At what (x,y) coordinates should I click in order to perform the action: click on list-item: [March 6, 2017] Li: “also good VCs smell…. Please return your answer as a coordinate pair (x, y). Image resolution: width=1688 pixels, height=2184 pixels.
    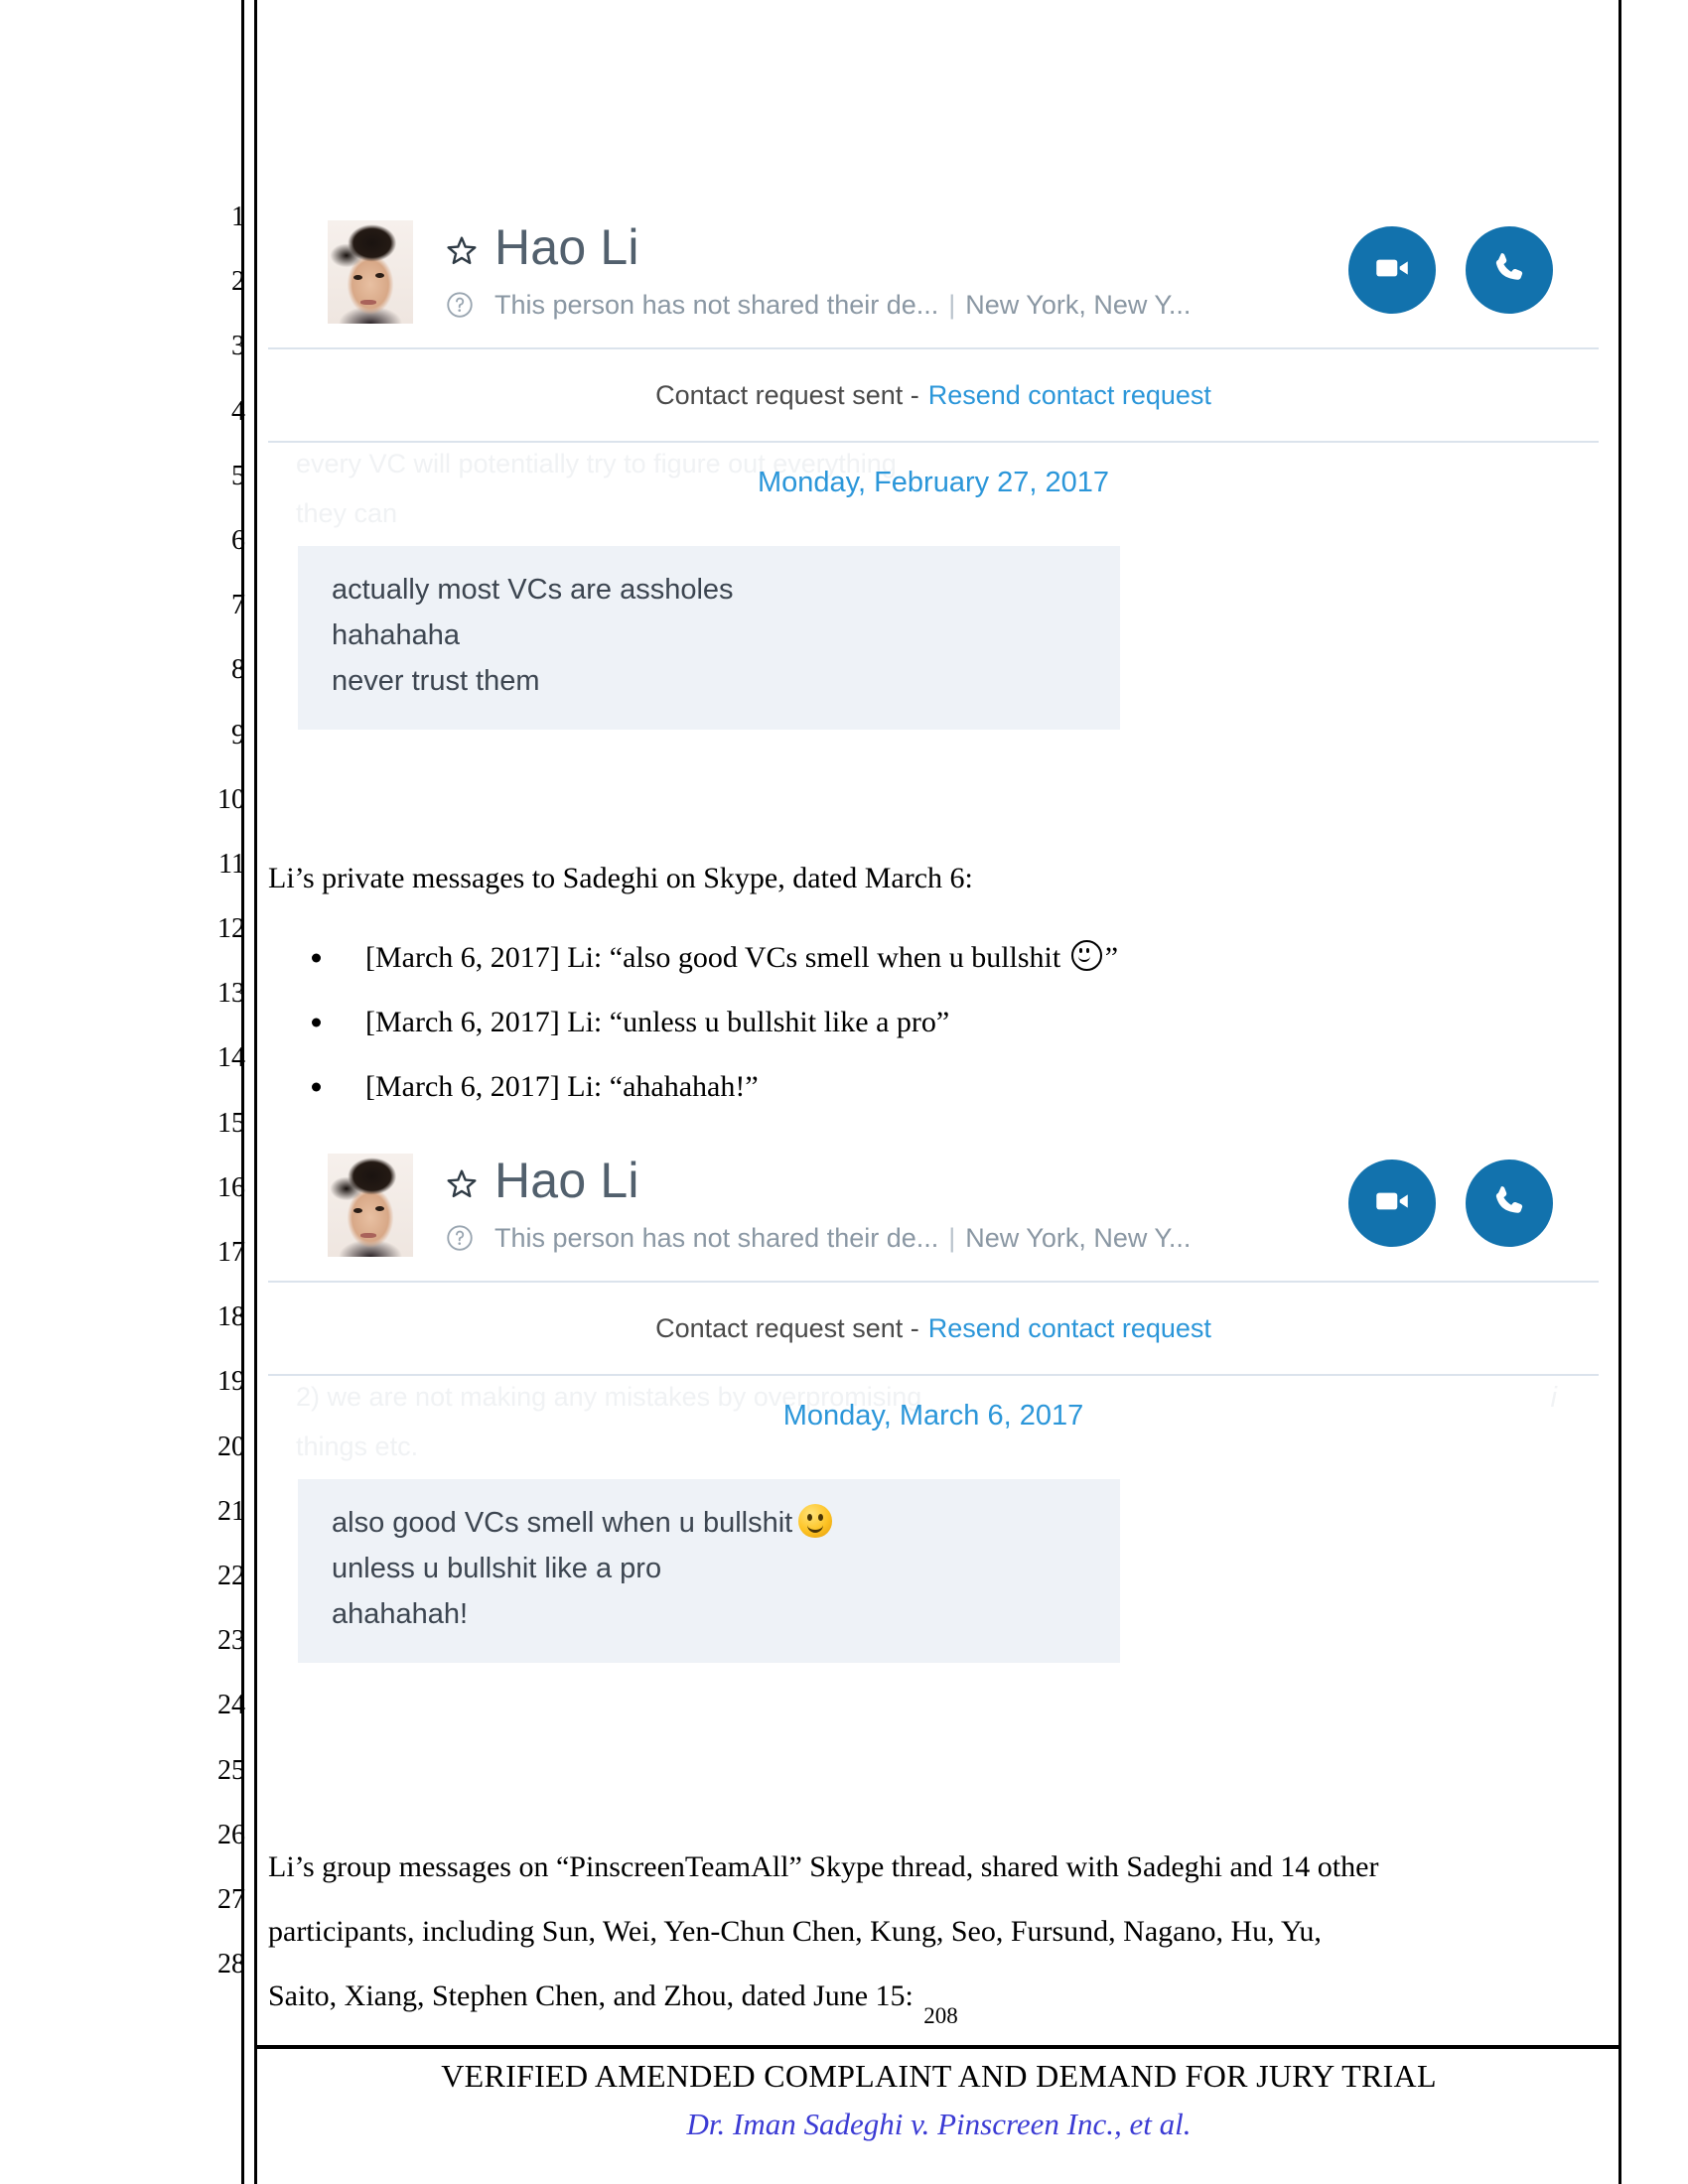
    Looking at the image, I should click on (938, 957).